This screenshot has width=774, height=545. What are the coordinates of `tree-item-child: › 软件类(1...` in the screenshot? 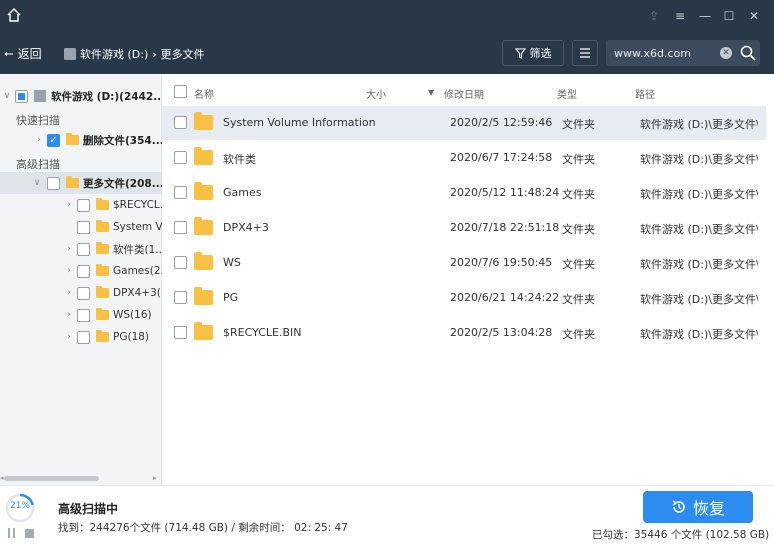 It's located at (114, 249).